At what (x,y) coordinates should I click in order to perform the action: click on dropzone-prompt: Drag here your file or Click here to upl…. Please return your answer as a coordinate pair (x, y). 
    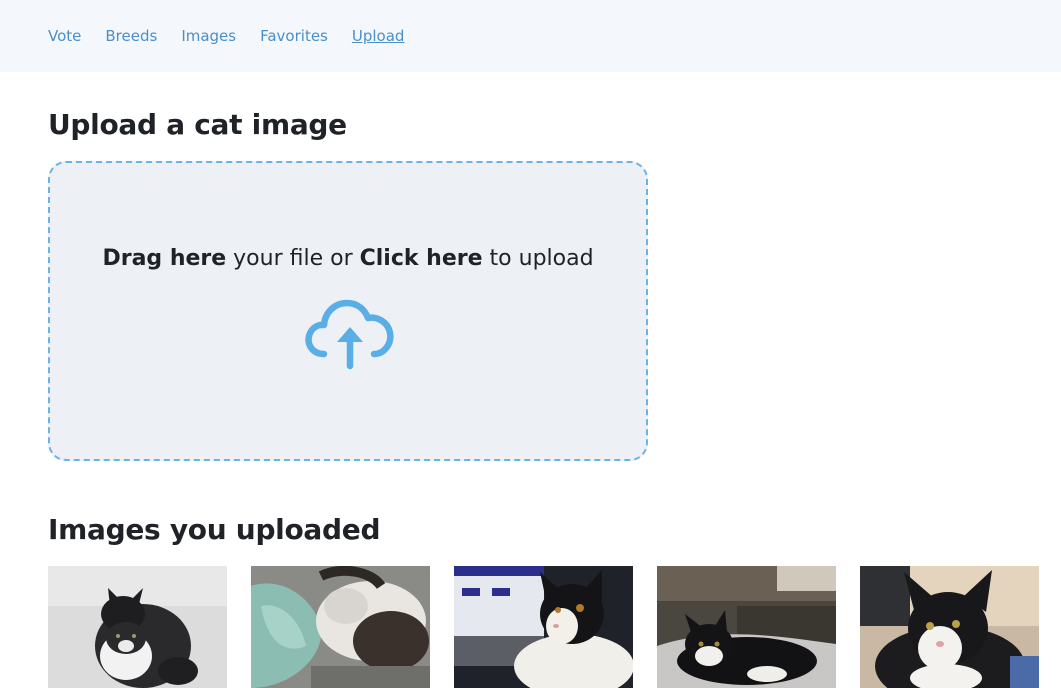
    Looking at the image, I should click on (348, 258).